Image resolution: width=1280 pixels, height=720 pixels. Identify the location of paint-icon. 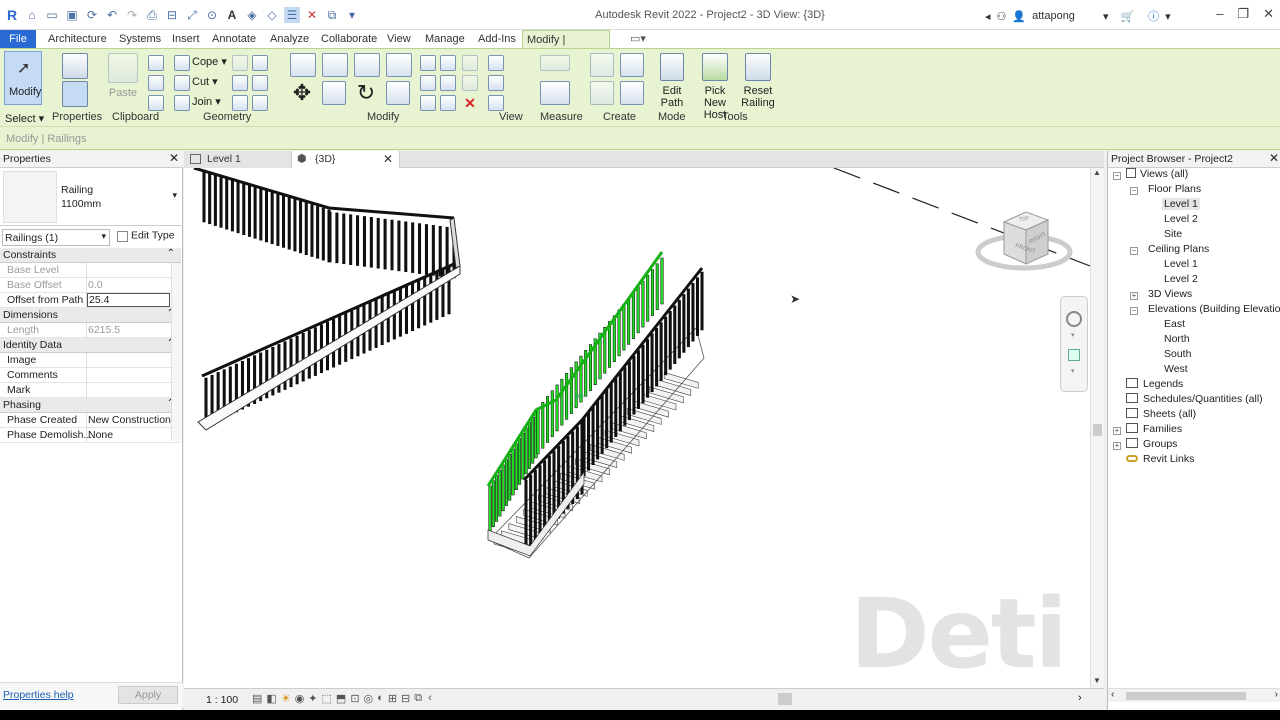
(260, 83).